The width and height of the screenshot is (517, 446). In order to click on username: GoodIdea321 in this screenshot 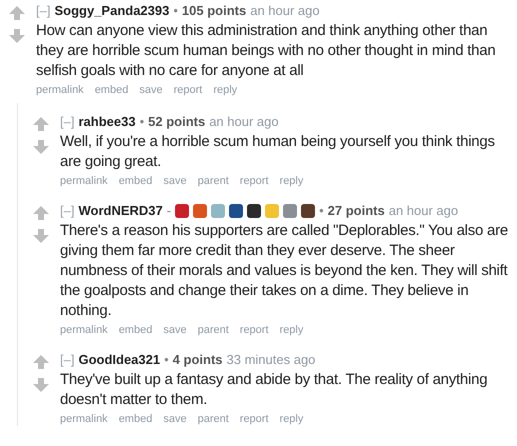, I will do `click(119, 360)`.